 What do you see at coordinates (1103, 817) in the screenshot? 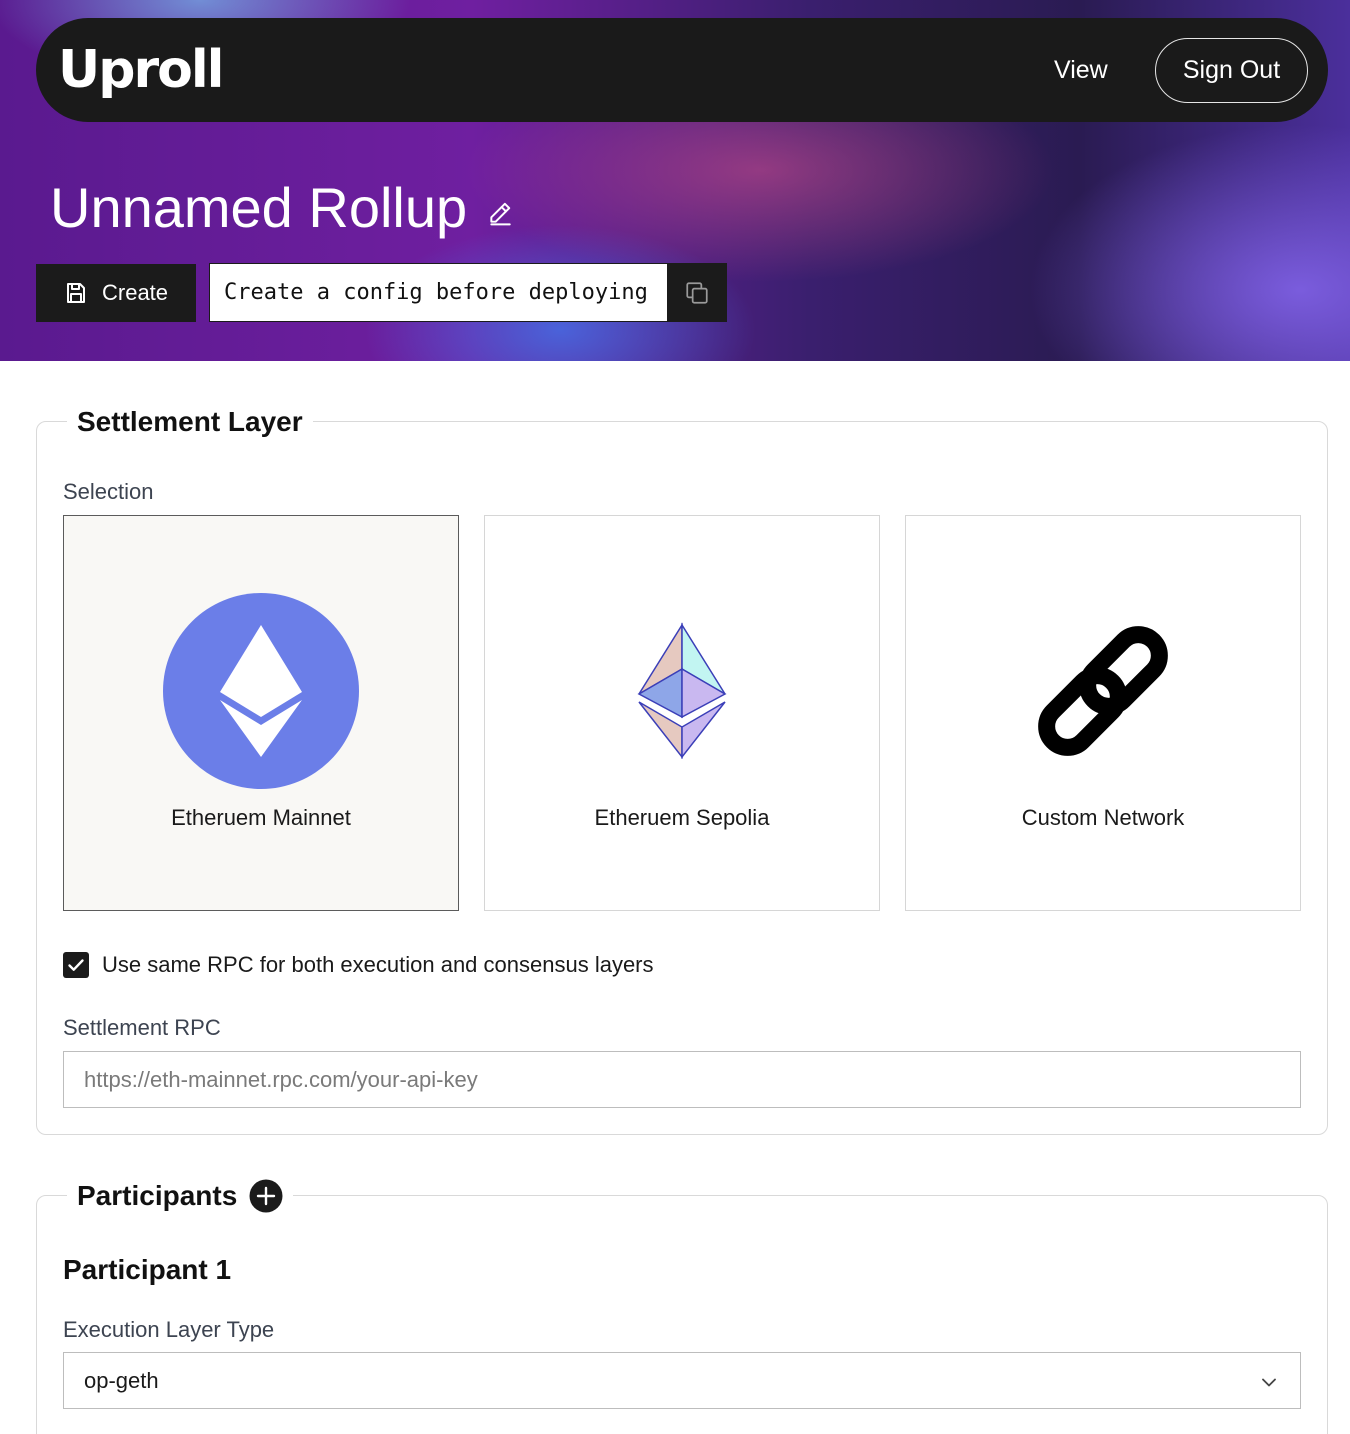
I see `network-card-label: Custom Network` at bounding box center [1103, 817].